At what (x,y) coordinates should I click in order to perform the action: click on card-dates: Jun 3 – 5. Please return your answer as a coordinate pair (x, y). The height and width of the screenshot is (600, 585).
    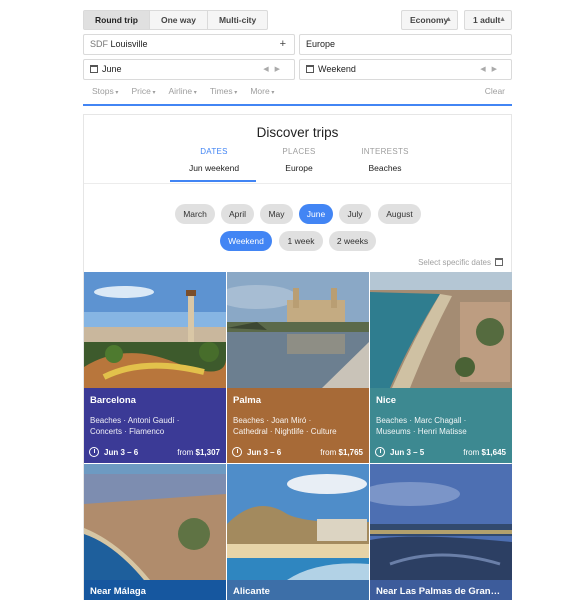
    Looking at the image, I should click on (407, 452).